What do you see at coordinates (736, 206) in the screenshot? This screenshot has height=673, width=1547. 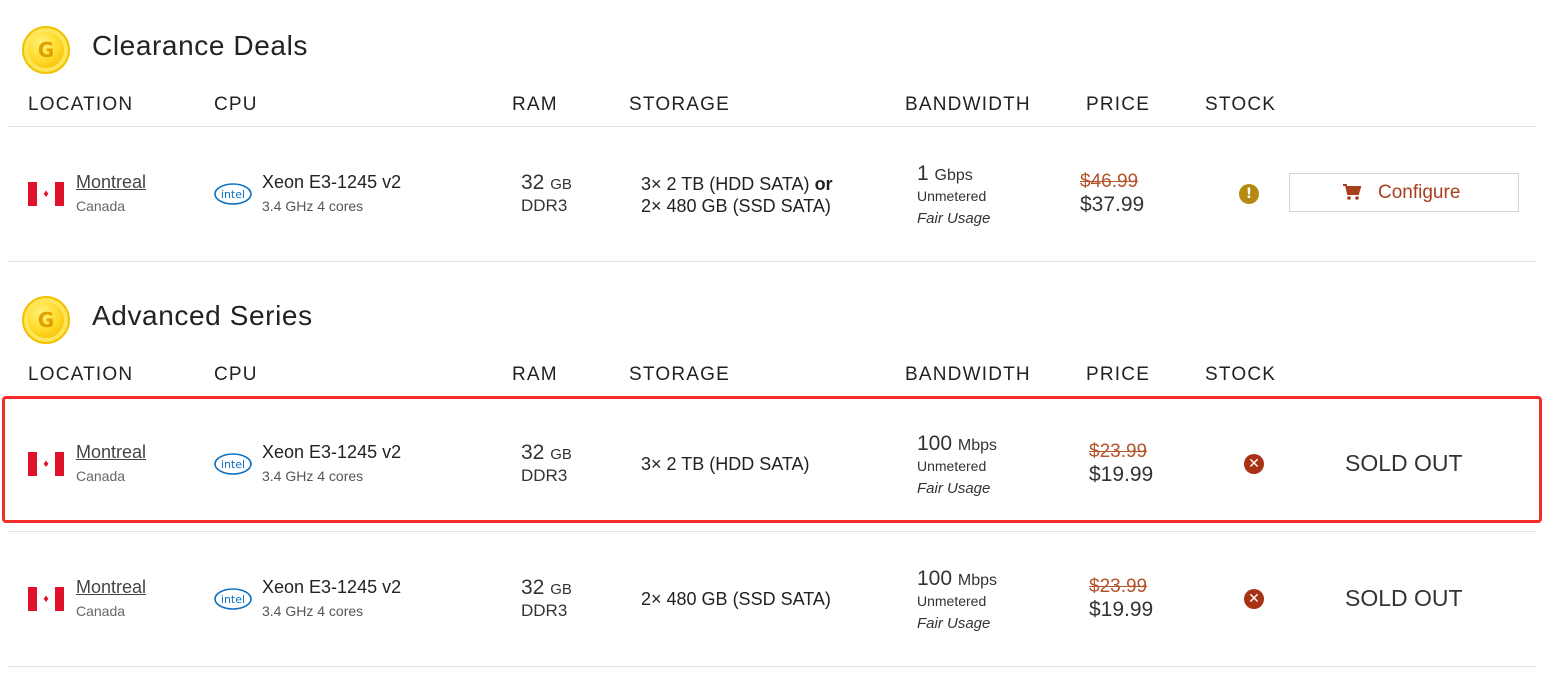 I see `storage-line-2: 2× 480 GB (SSD SATA)` at bounding box center [736, 206].